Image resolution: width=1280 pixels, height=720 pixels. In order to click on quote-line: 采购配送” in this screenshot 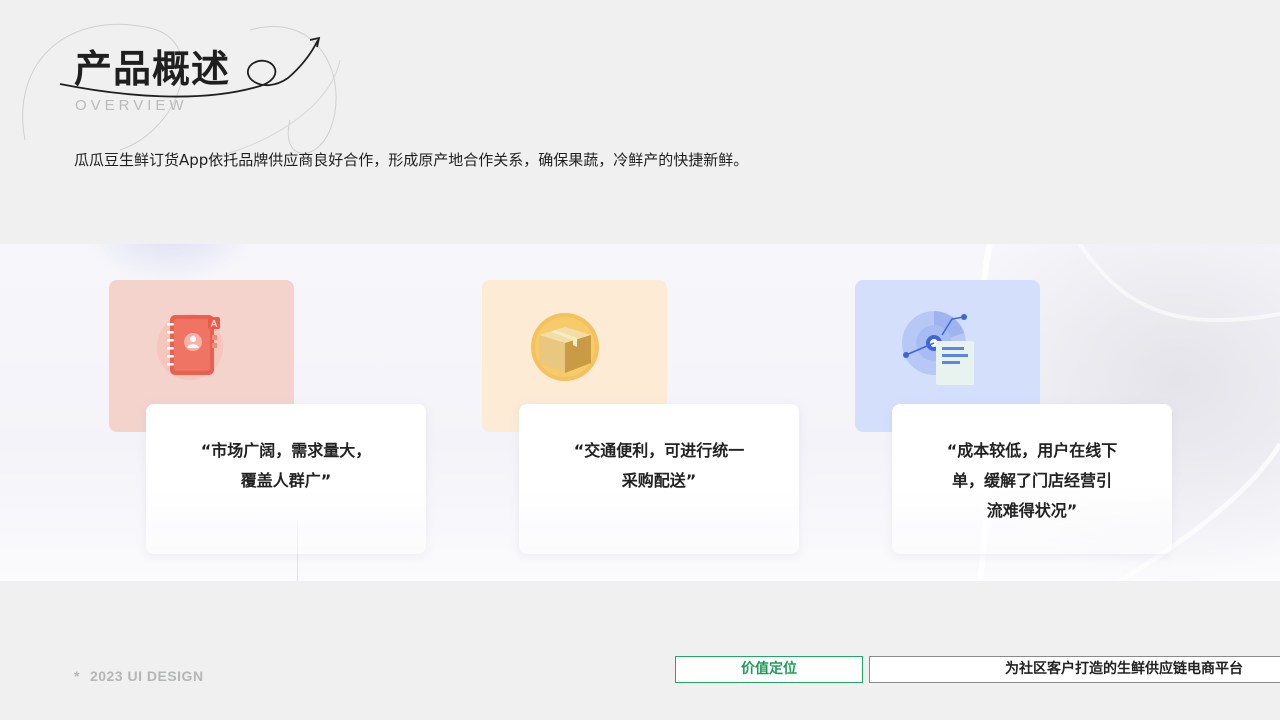, I will do `click(659, 480)`.